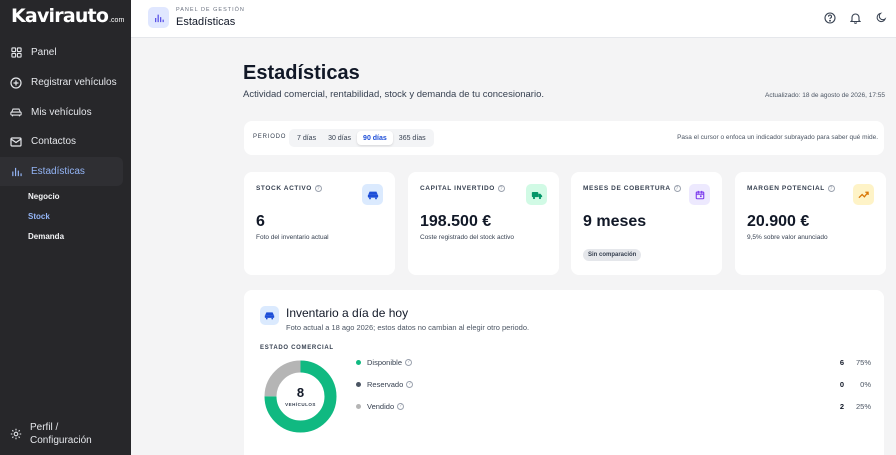 This screenshot has width=896, height=455. I want to click on brand-tld: .com, so click(117, 20).